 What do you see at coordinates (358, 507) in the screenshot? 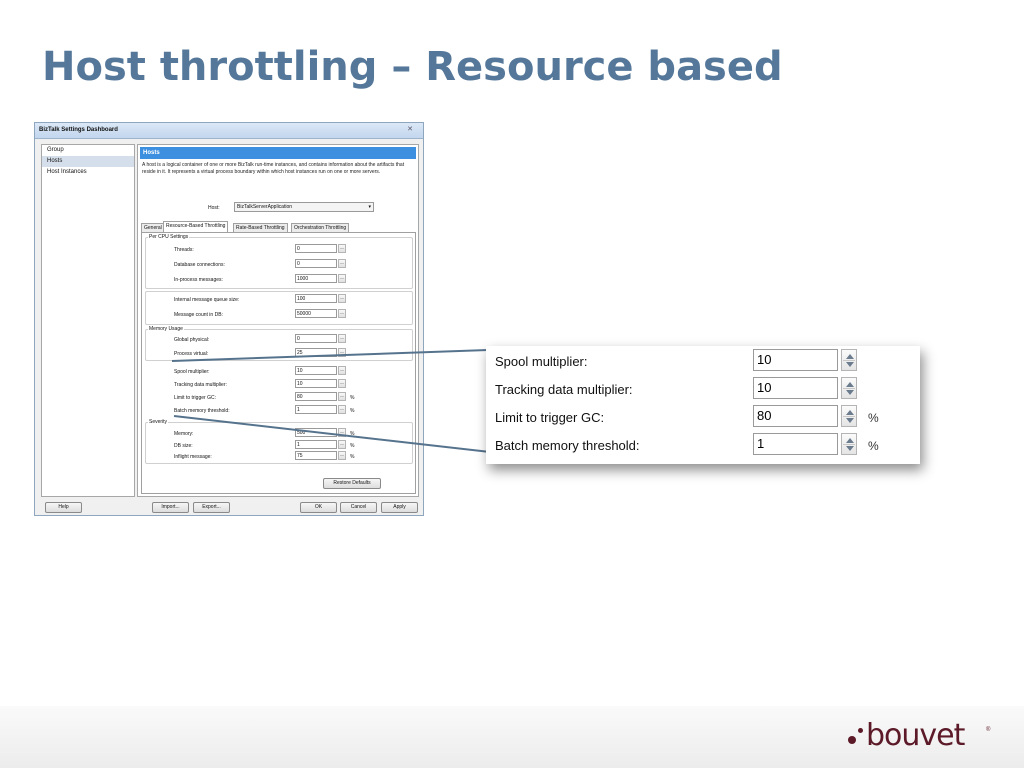
I see `cancel-button: Cancel` at bounding box center [358, 507].